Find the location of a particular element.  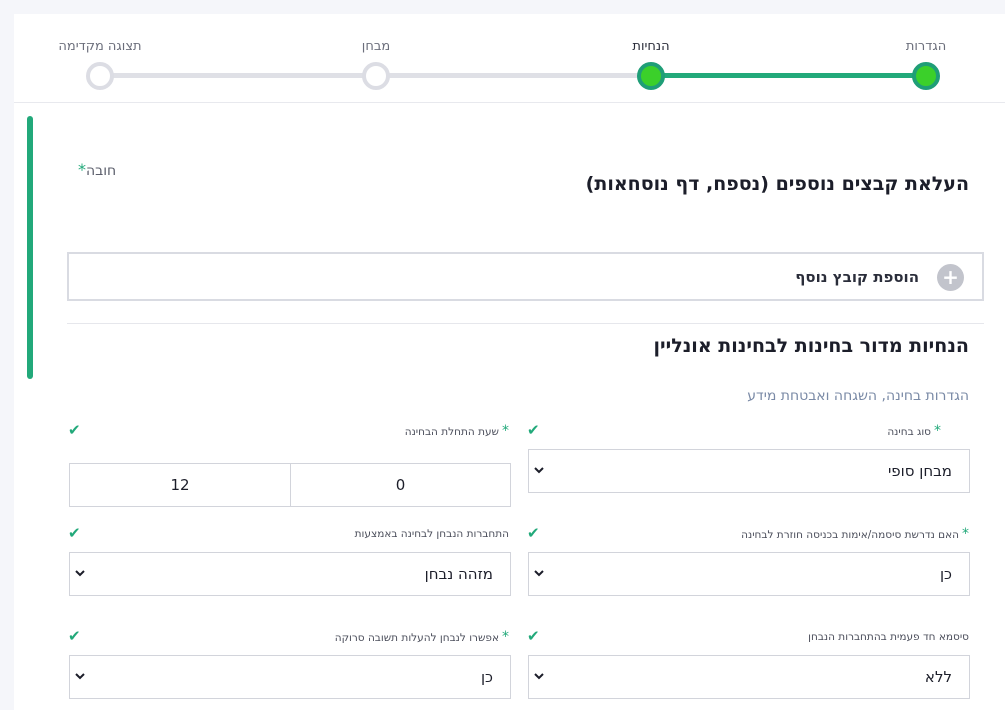

step-dot-settings is located at coordinates (926, 76).